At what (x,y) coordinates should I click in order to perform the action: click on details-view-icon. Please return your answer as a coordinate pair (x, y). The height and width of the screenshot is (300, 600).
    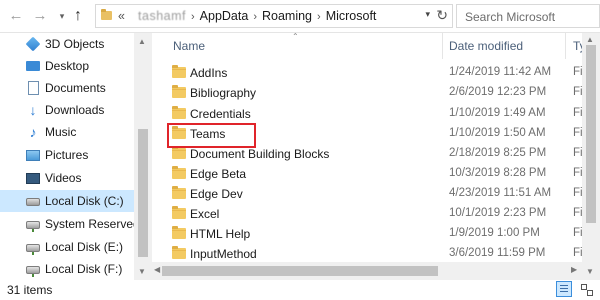
    Looking at the image, I should click on (564, 289).